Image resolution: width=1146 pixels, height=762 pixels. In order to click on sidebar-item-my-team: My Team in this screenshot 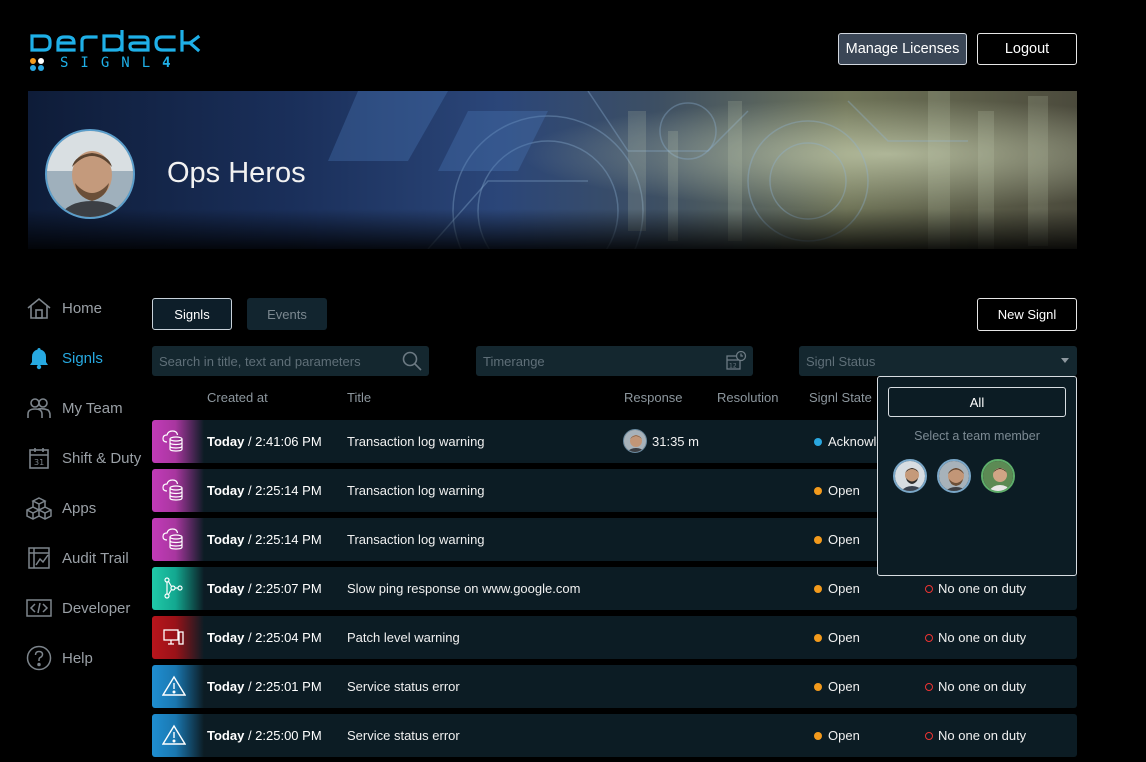, I will do `click(87, 408)`.